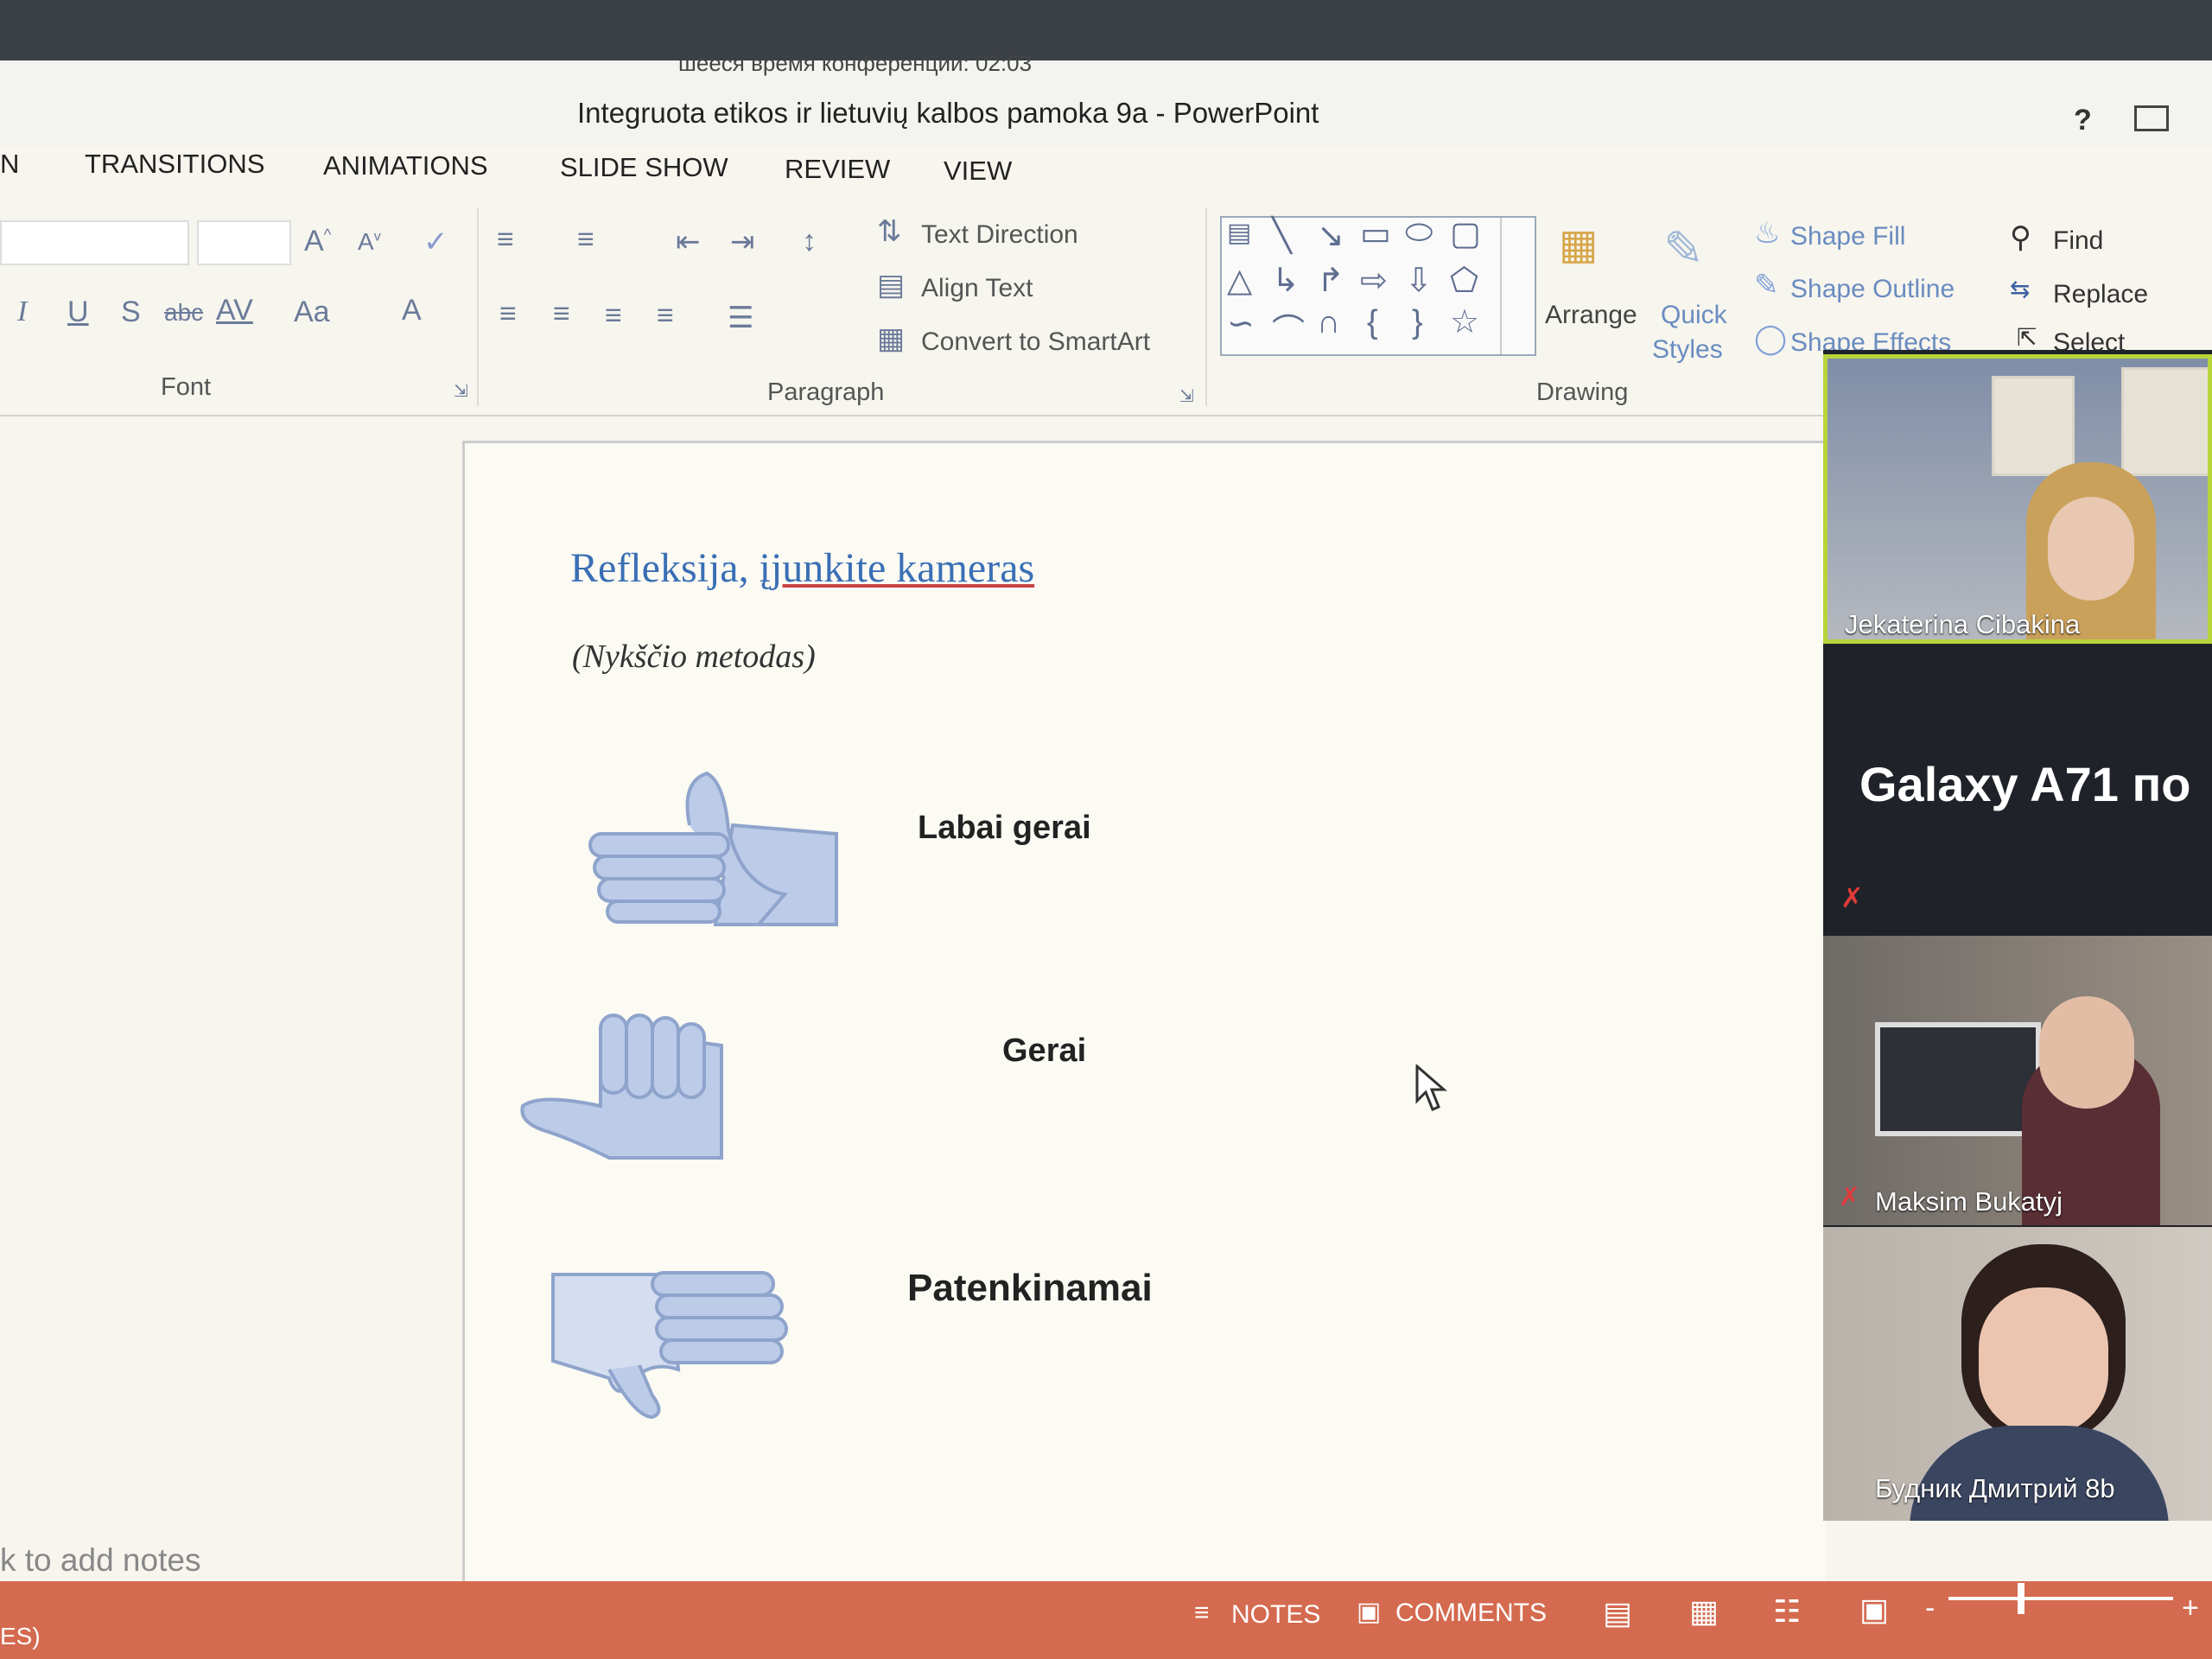 The height and width of the screenshot is (1659, 2212). Describe the element at coordinates (506, 240) in the screenshot. I see `bullets-icon: ≡` at that location.